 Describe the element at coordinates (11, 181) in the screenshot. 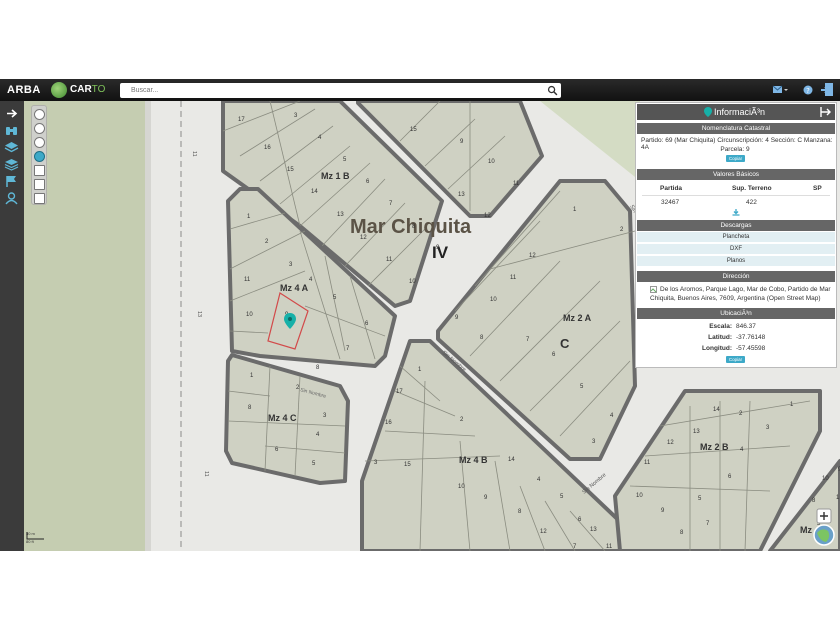

I see `flag-icon` at that location.